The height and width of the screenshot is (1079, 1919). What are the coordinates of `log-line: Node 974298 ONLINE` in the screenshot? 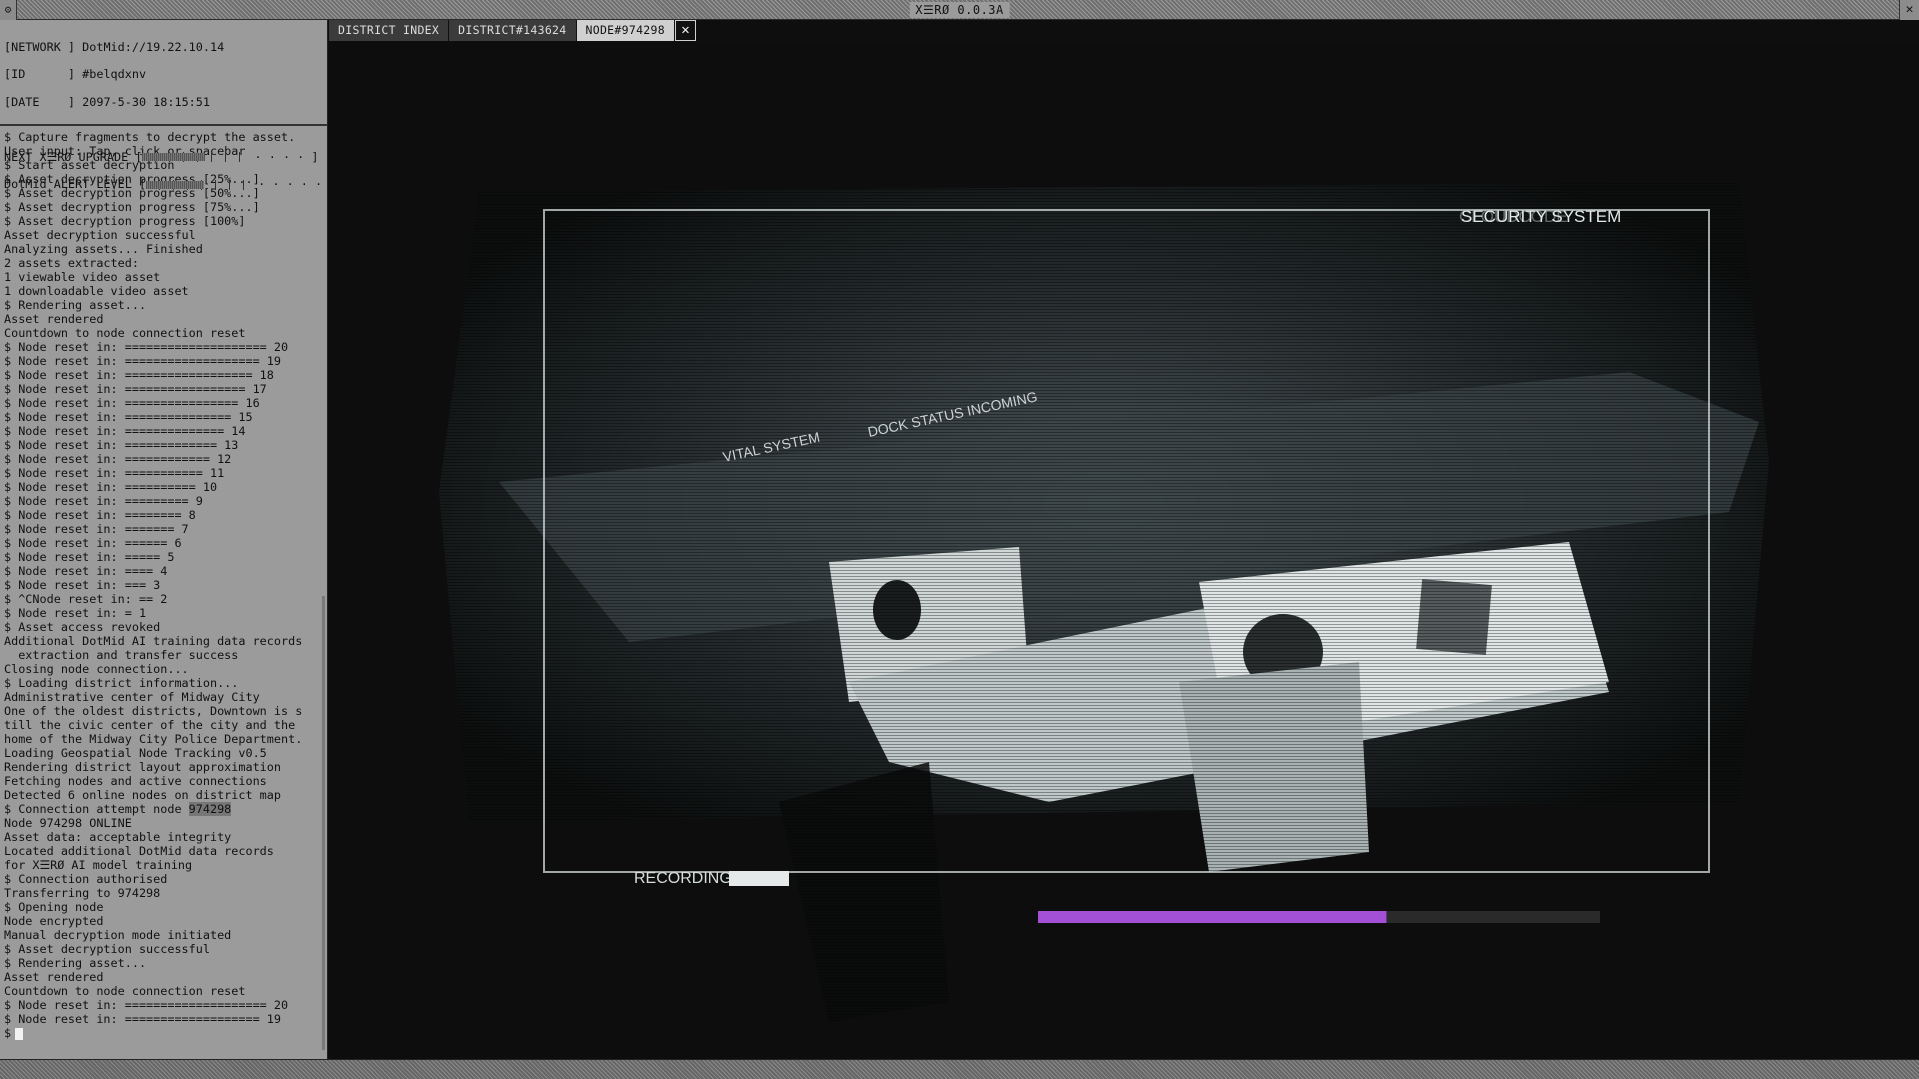 It's located at (68, 823).